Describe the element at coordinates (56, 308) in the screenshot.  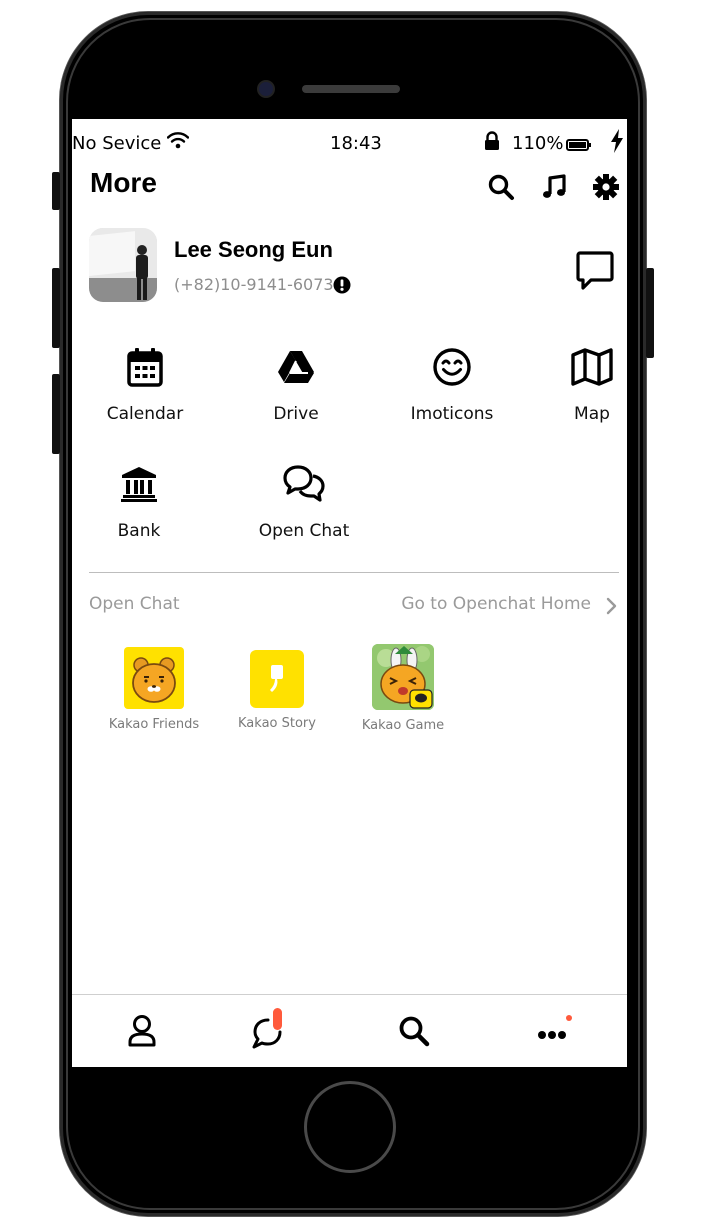
I see `volume-up-button` at that location.